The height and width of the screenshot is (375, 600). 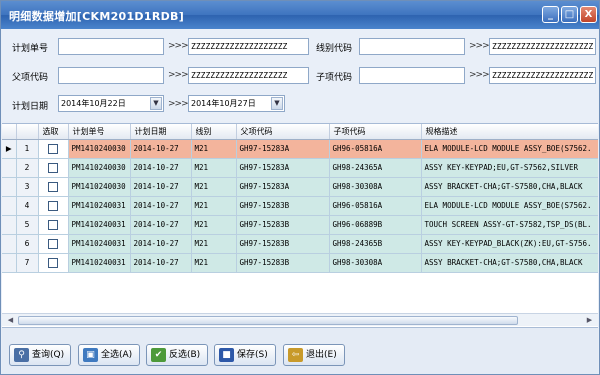 What do you see at coordinates (177, 355) in the screenshot?
I see `invert-selection-button: ✔ 反选(B)` at bounding box center [177, 355].